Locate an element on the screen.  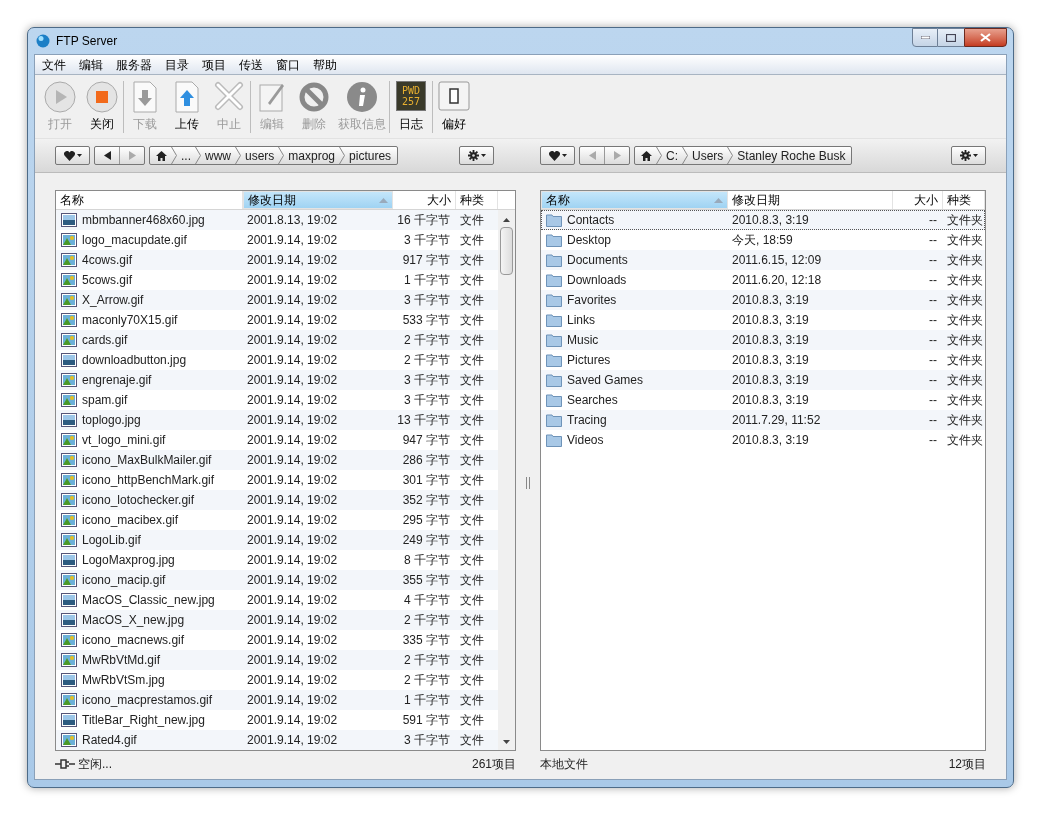
path-segment: Stanley Roche Busk is located at coordinates (791, 155).